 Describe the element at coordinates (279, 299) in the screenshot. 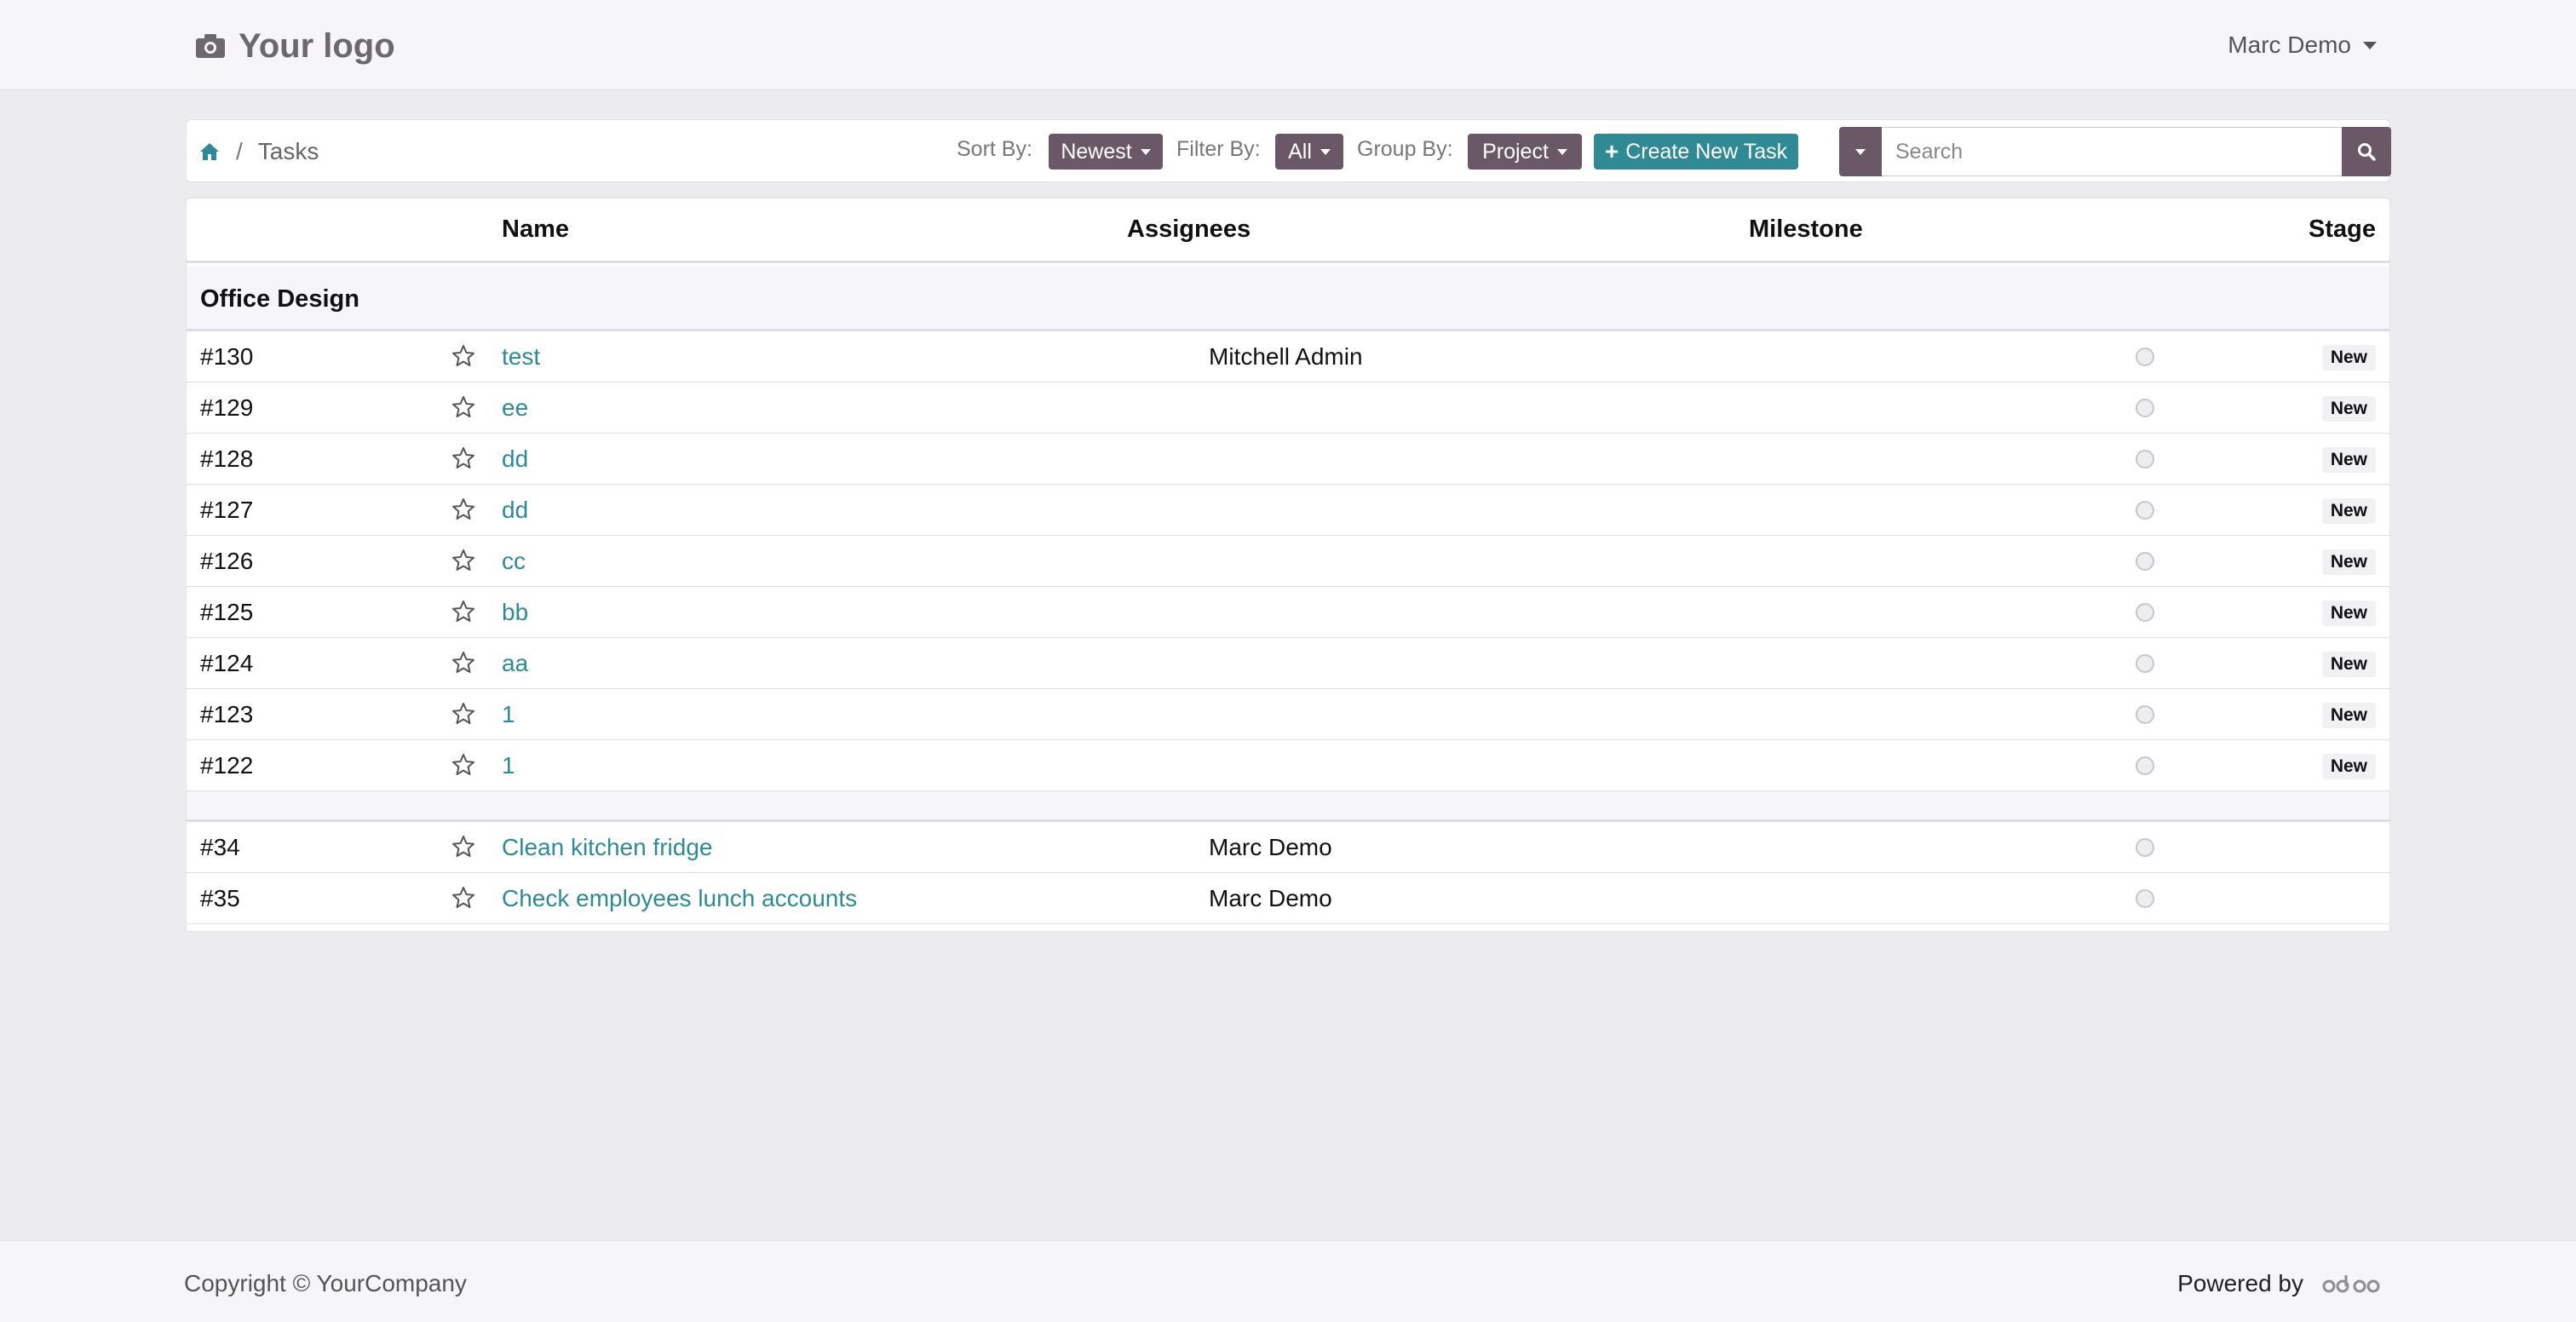

I see `group-title: Office Design` at that location.